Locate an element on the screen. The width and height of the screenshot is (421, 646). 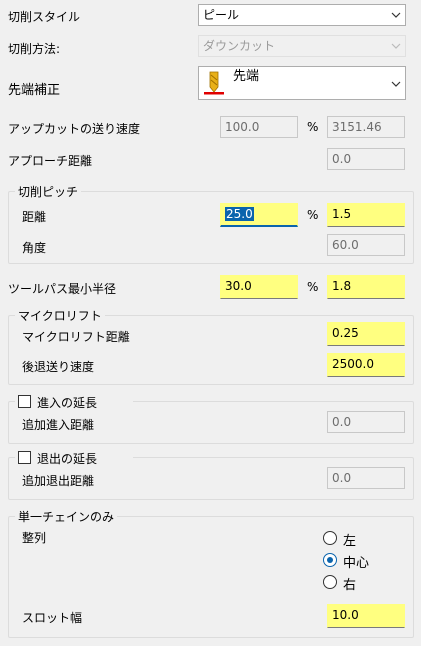
exit-extension-checkbox is located at coordinates (24, 457).